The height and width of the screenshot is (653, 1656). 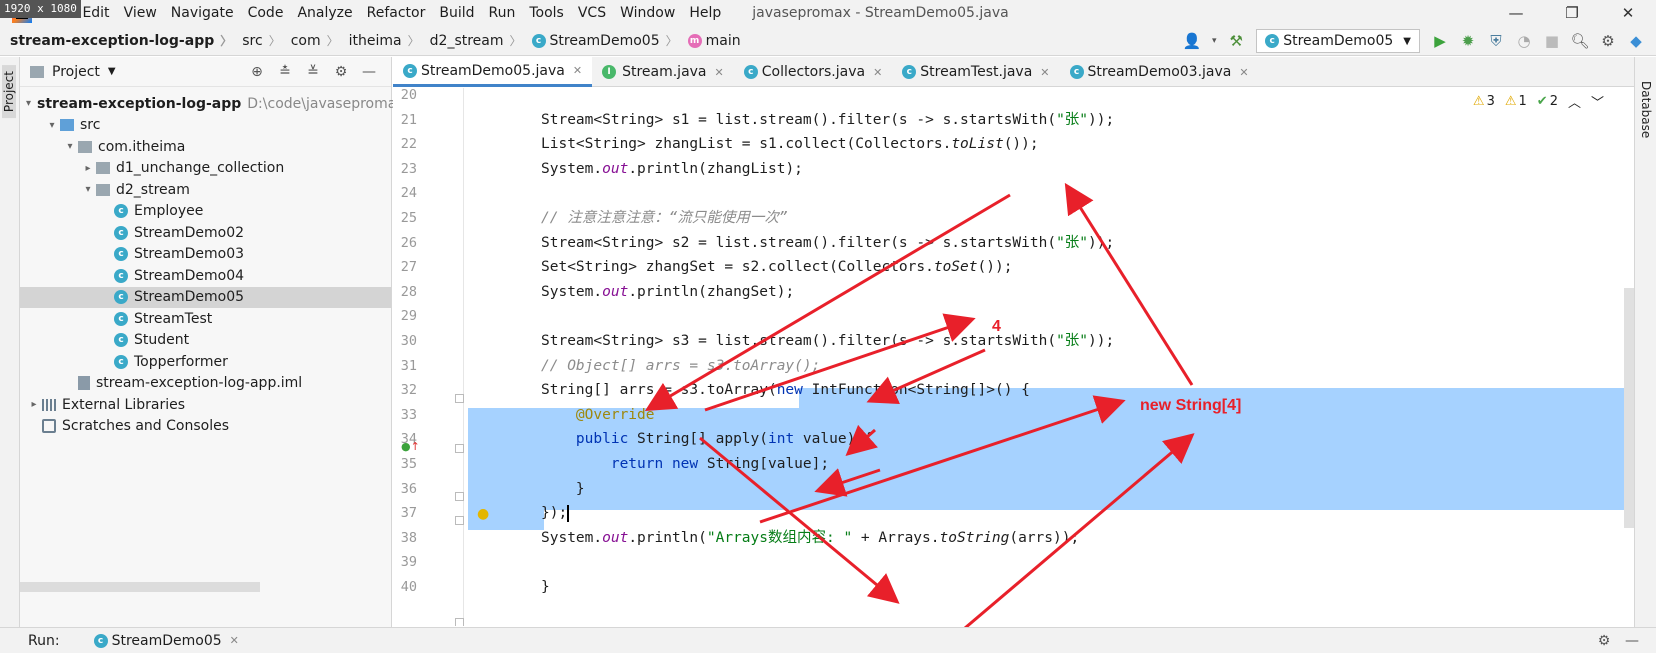 I want to click on menu-item-help: Help, so click(x=705, y=13).